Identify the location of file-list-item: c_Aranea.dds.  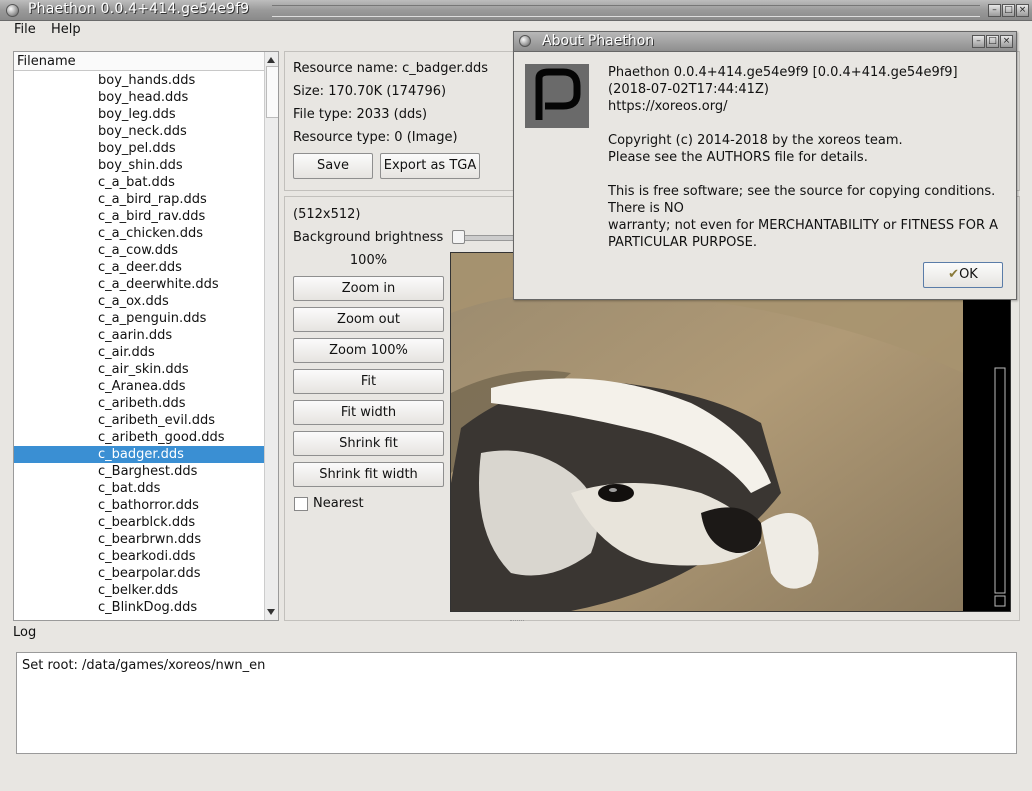
(139, 386).